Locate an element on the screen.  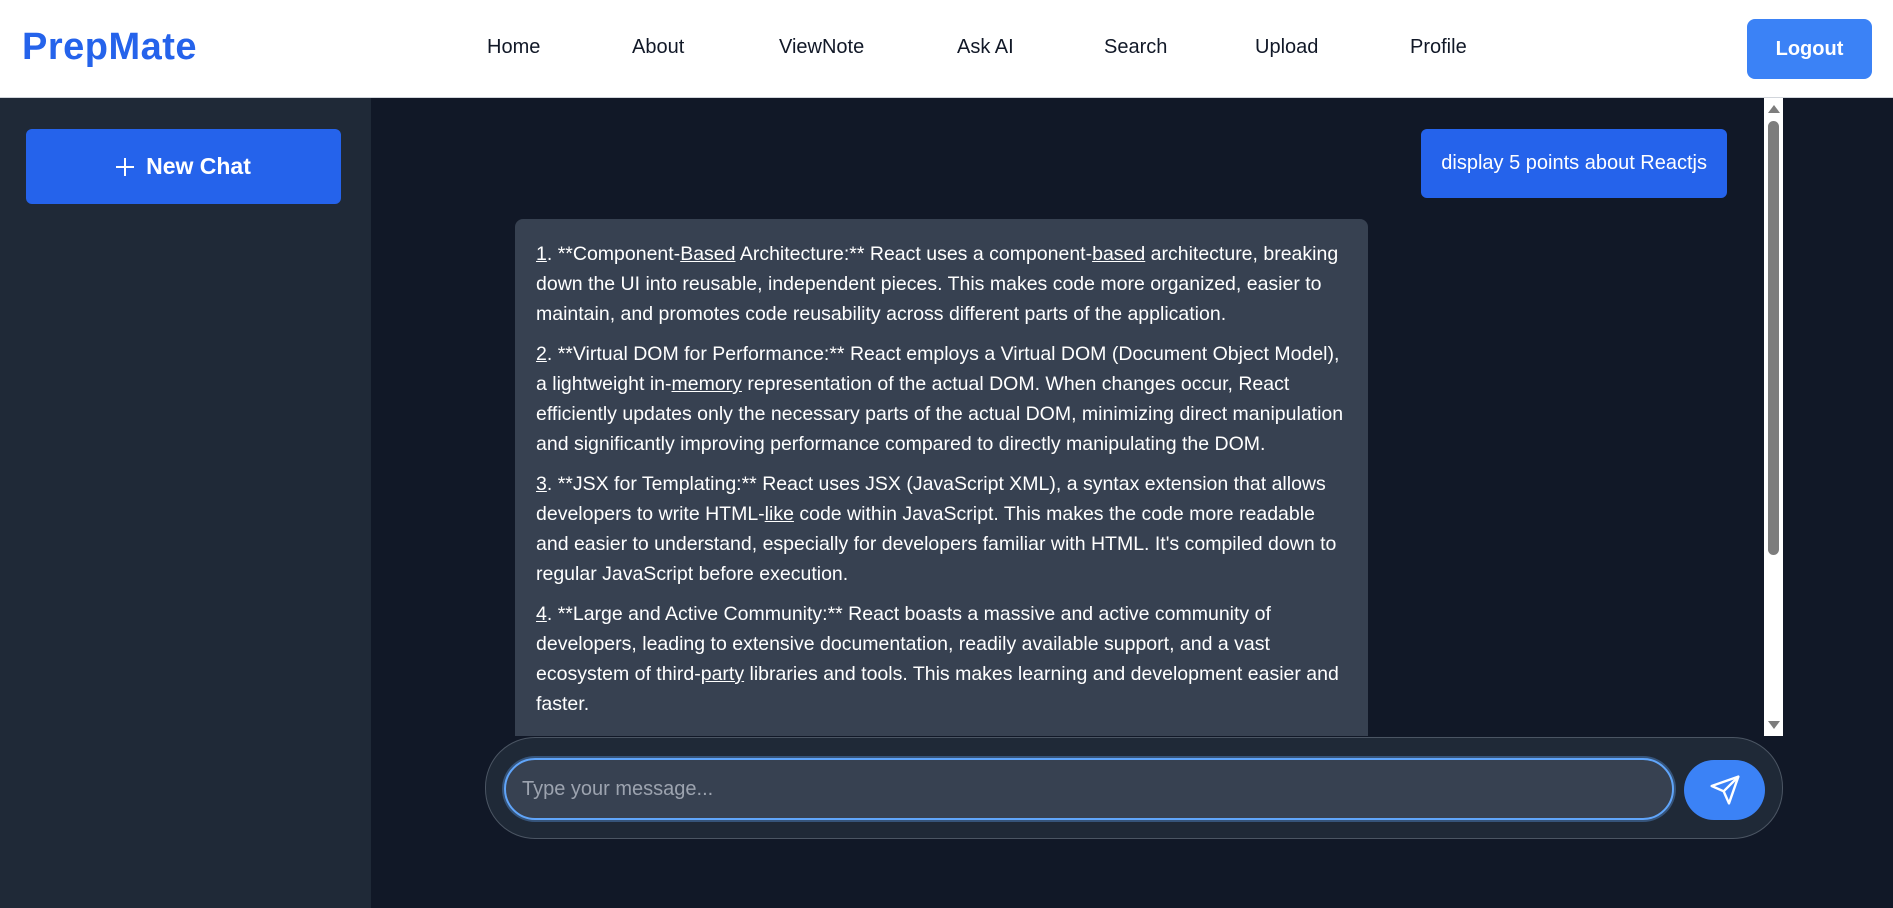
nav-upload: Upload is located at coordinates (1286, 47).